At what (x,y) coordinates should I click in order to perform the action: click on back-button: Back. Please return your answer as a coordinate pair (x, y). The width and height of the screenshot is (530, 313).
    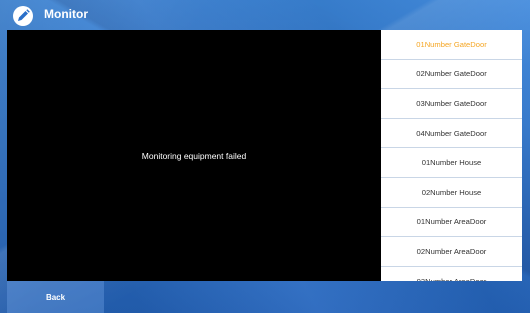
    Looking at the image, I should click on (55, 297).